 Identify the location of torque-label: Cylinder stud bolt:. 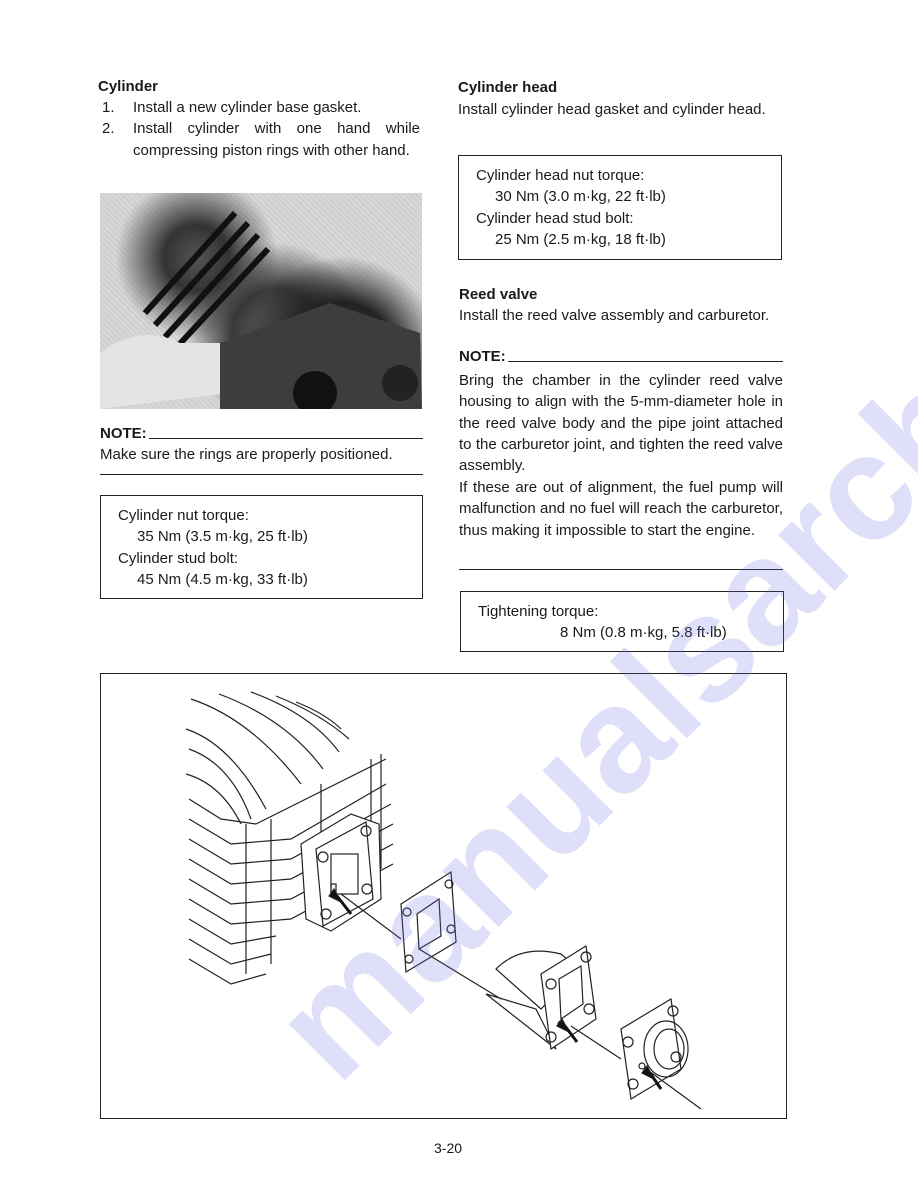
(178, 558).